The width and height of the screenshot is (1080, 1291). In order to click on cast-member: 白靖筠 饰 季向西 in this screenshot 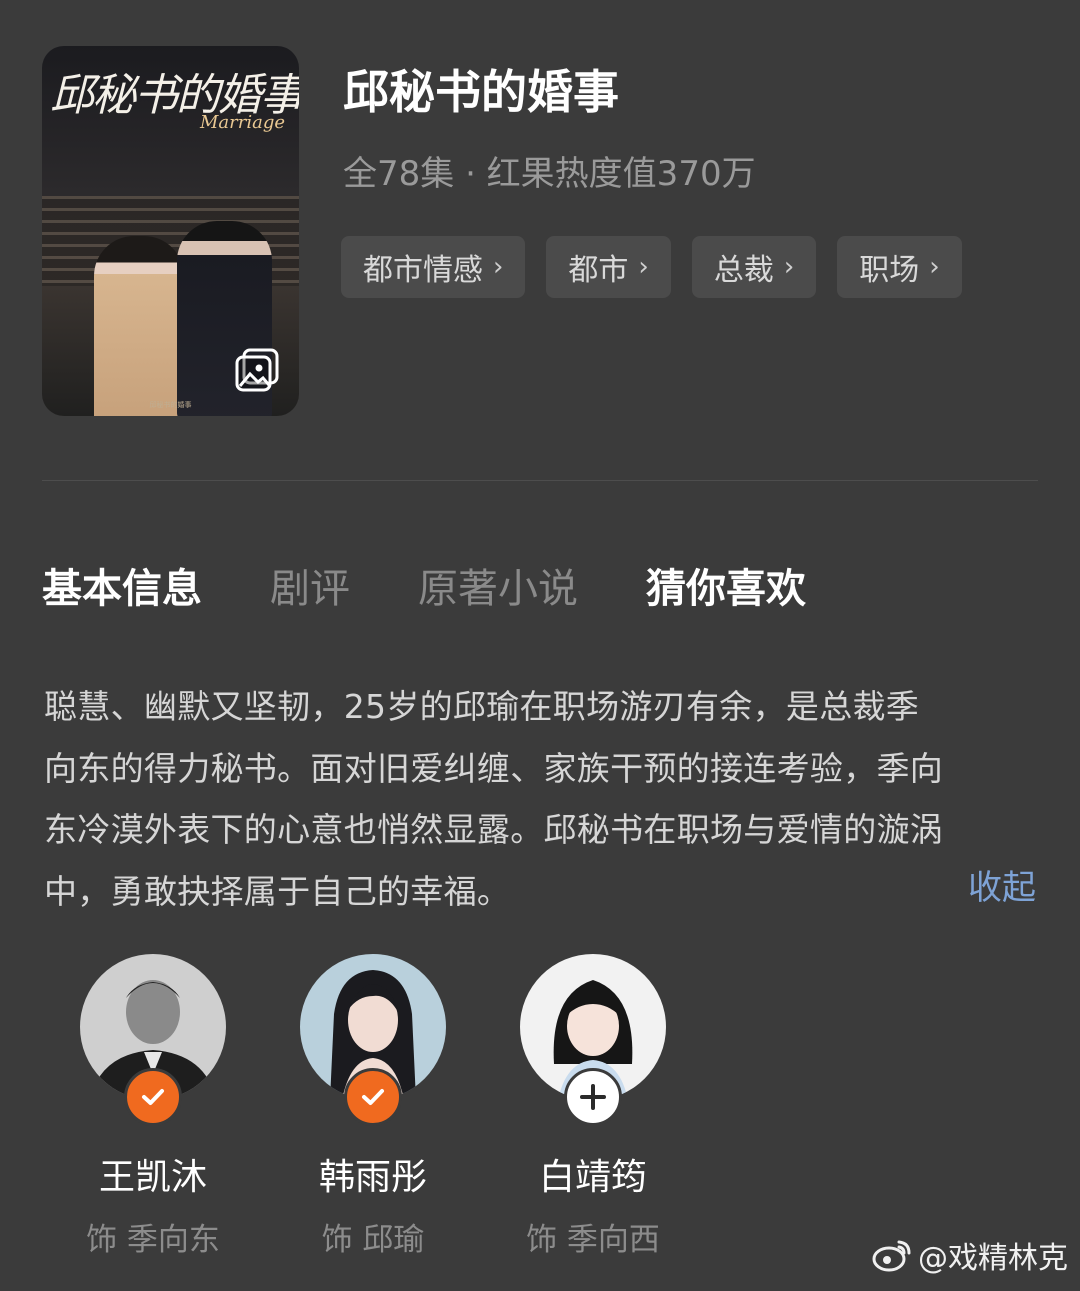, I will do `click(593, 1106)`.